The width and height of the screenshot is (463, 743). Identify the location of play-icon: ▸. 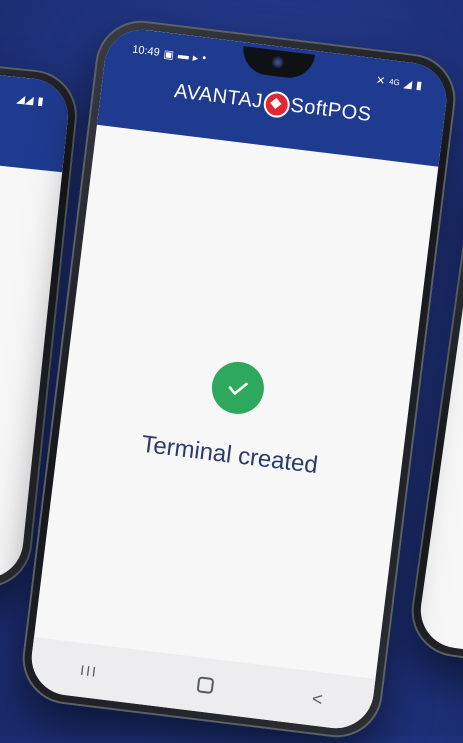
(195, 58).